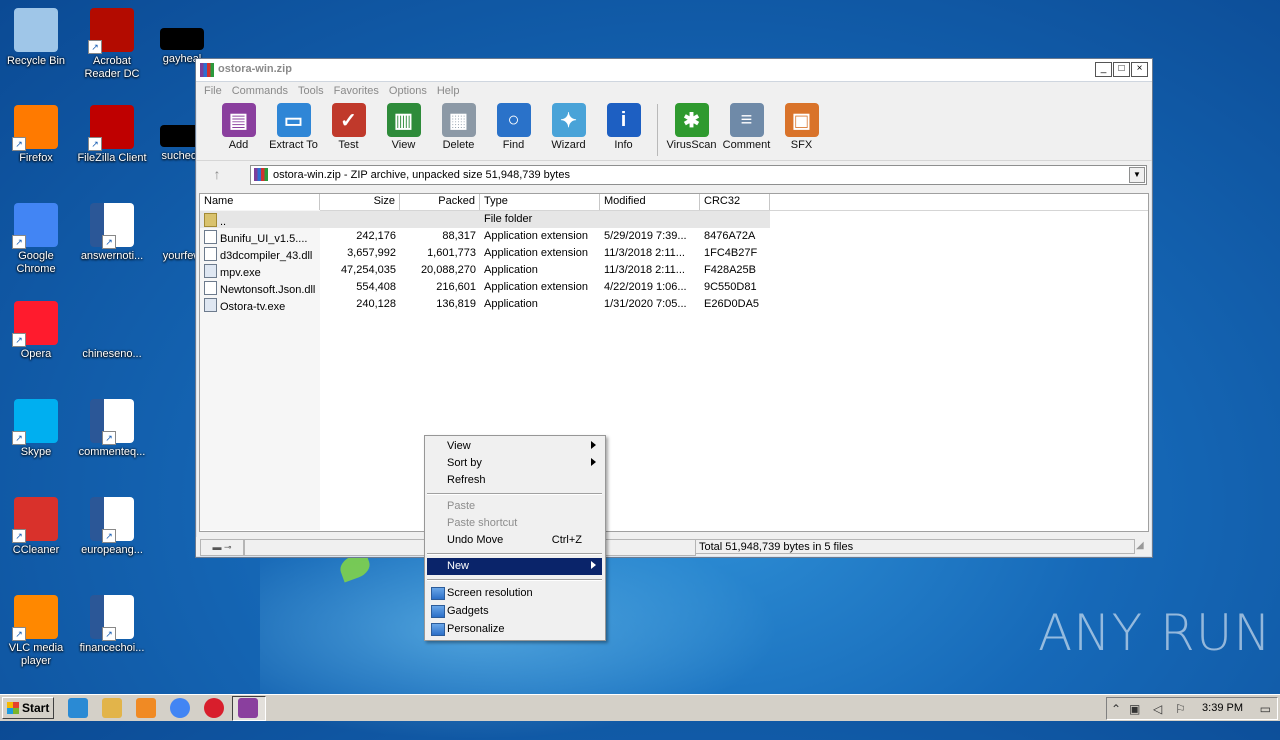  What do you see at coordinates (448, 91) in the screenshot?
I see `menu-help: Help` at bounding box center [448, 91].